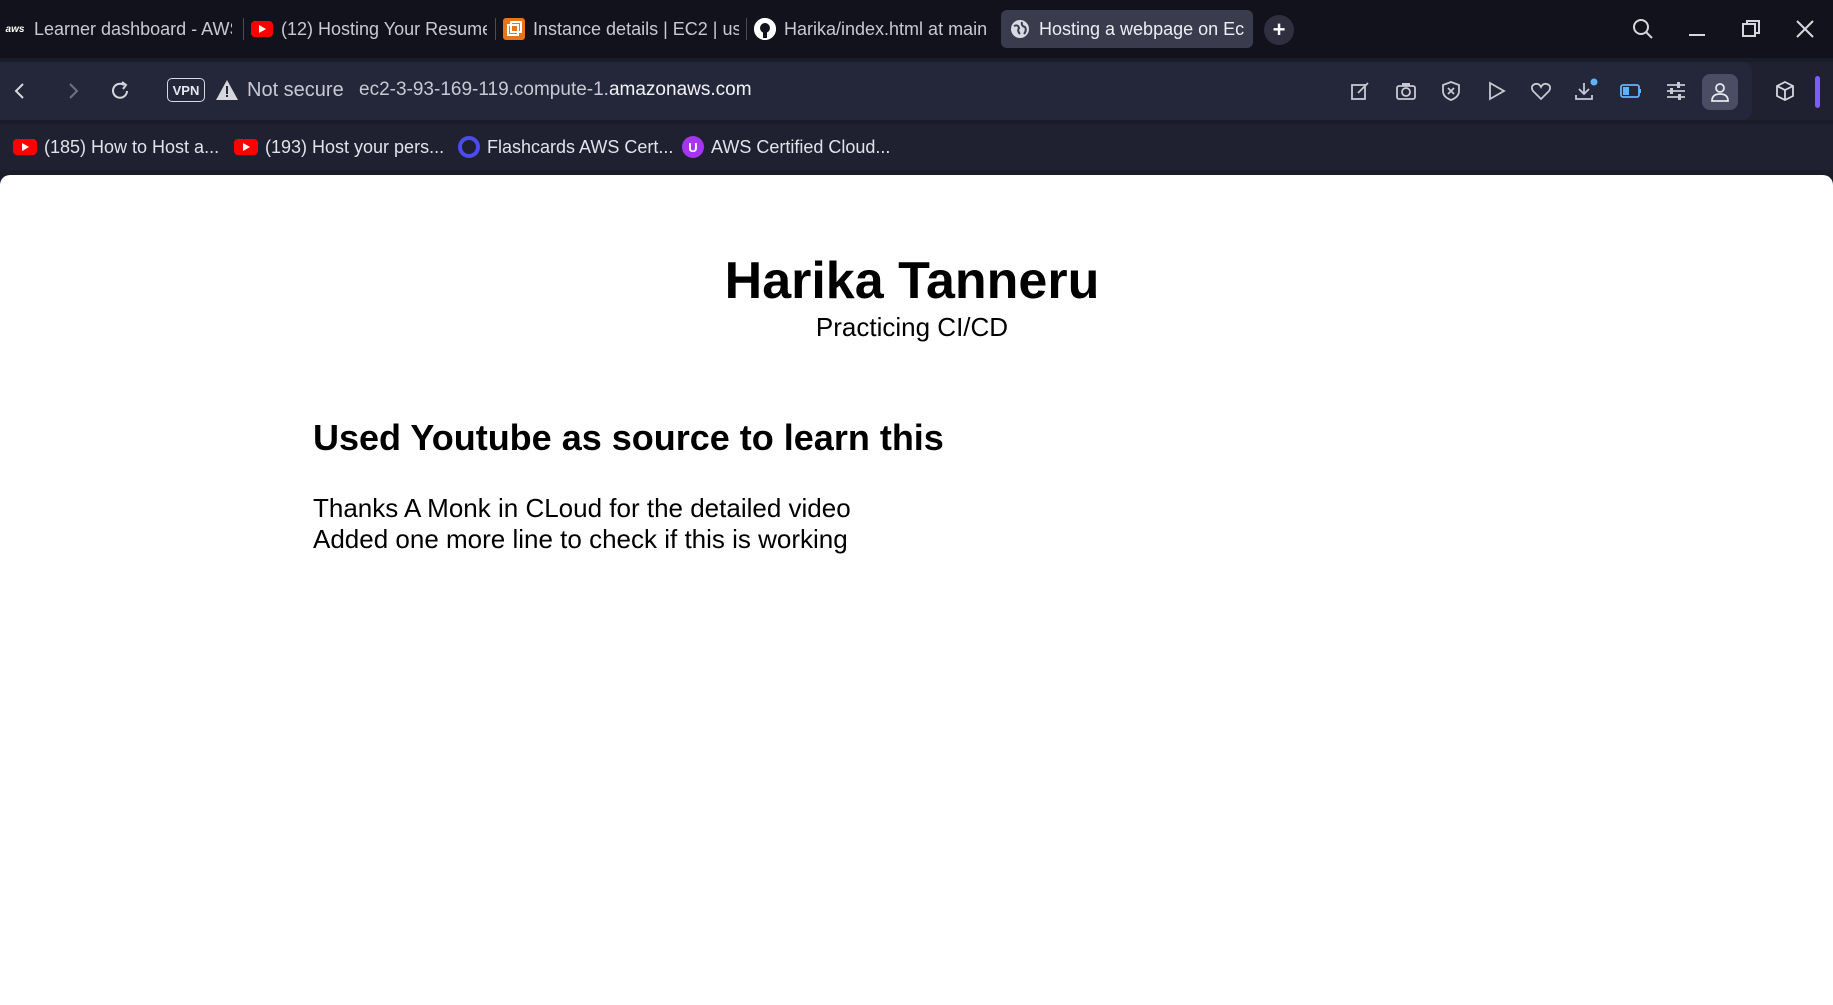 The image size is (1833, 1005). Describe the element at coordinates (765, 29) in the screenshot. I see `github-icon` at that location.